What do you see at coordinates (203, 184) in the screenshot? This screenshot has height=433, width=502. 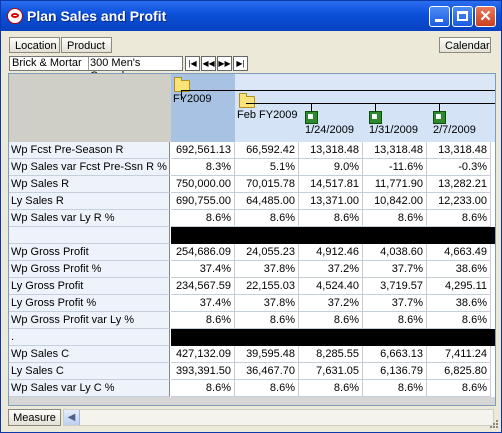 I see `table-cell: 750,000.00` at bounding box center [203, 184].